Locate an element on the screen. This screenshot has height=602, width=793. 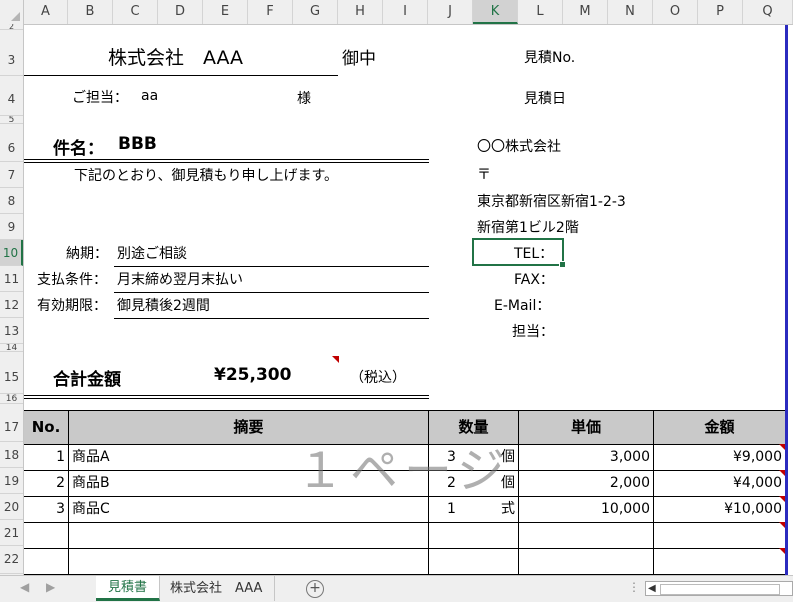
term-label-delivery: 納期： is located at coordinates (87, 254).